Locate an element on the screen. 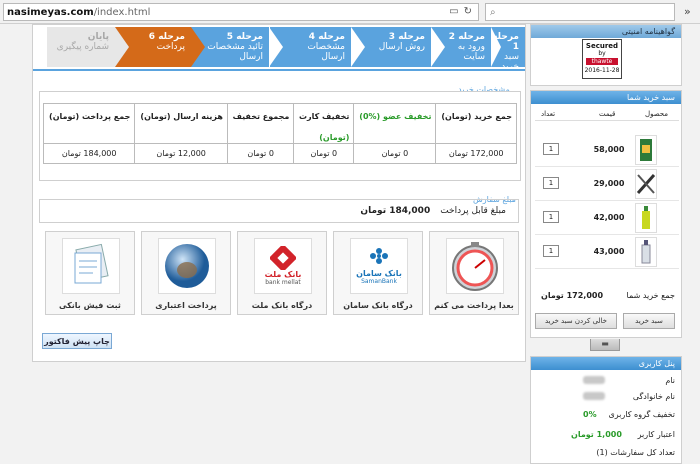 The height and width of the screenshot is (464, 700). thawte-seal: Secured by thawte 2016-11-28 is located at coordinates (602, 59).